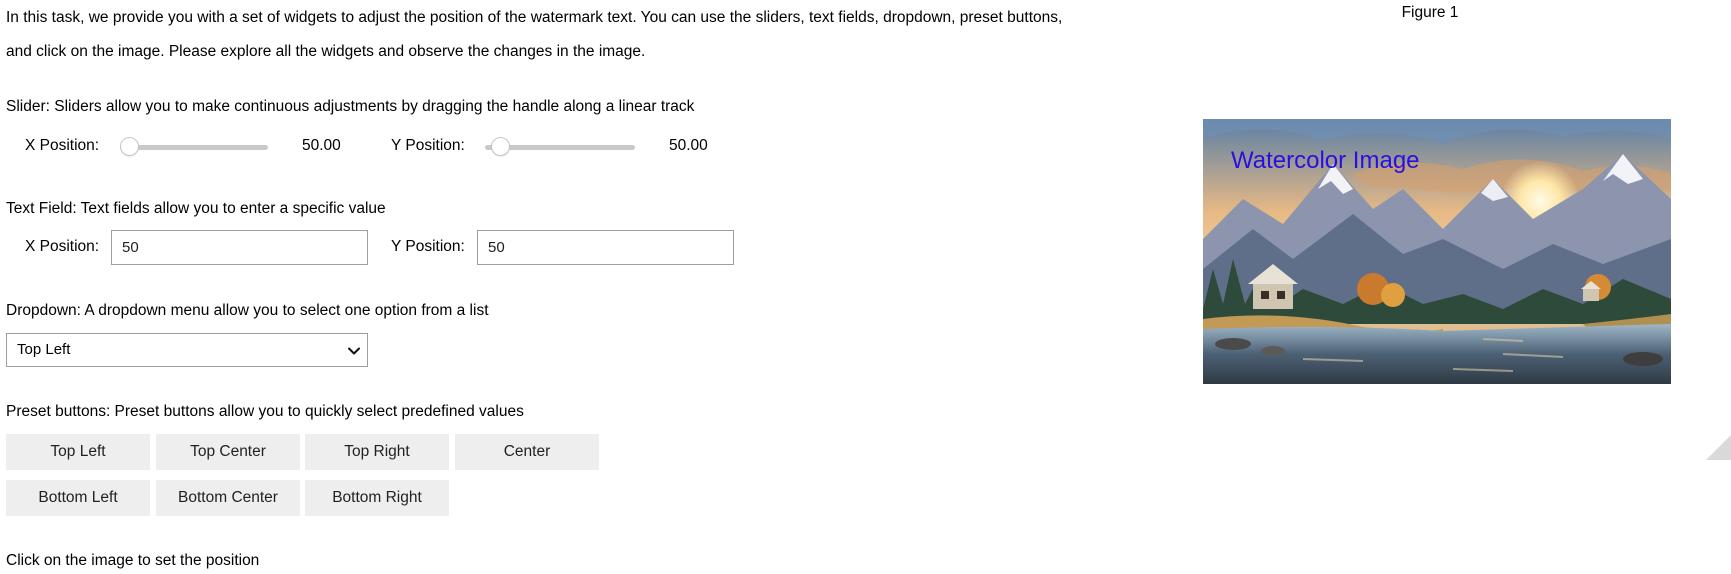 The height and width of the screenshot is (574, 1731). Describe the element at coordinates (62, 145) in the screenshot. I see `slider-x-label: X Position:` at that location.